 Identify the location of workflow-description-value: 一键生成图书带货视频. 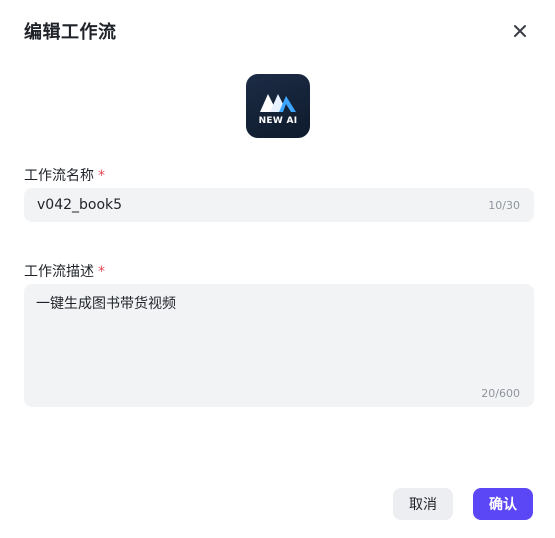
(106, 304).